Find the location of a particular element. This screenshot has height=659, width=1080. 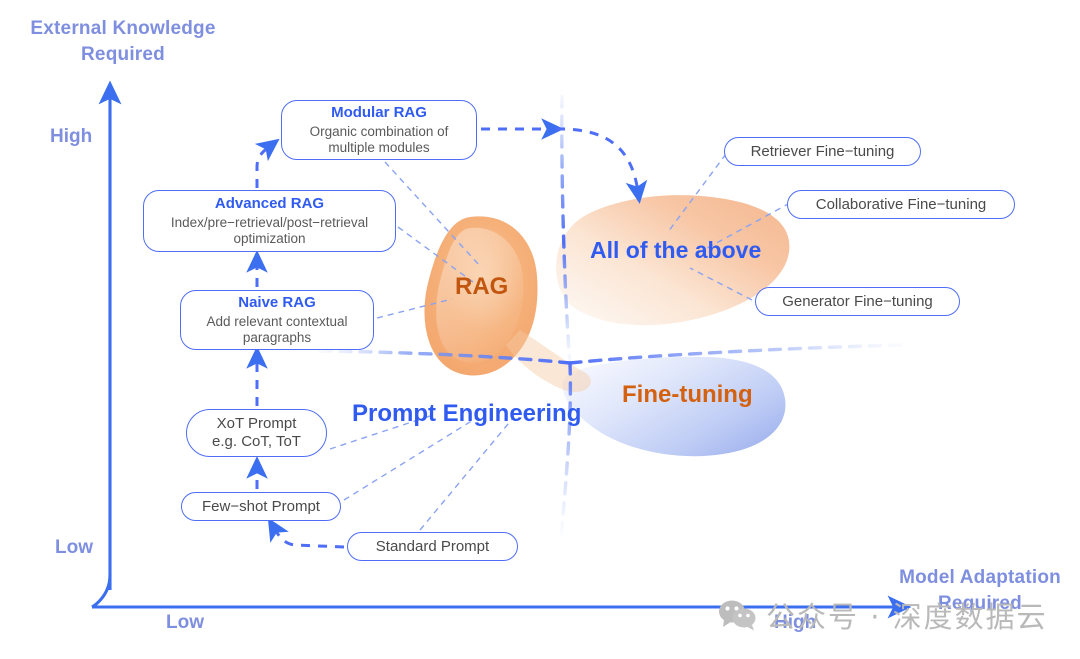

region-label-rag: RAG is located at coordinates (482, 286).